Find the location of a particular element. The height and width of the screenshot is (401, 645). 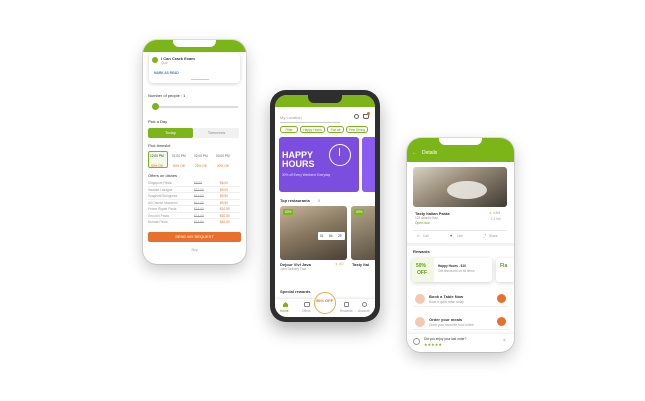

restaurant-rating: 4.0 is located at coordinates (341, 264).